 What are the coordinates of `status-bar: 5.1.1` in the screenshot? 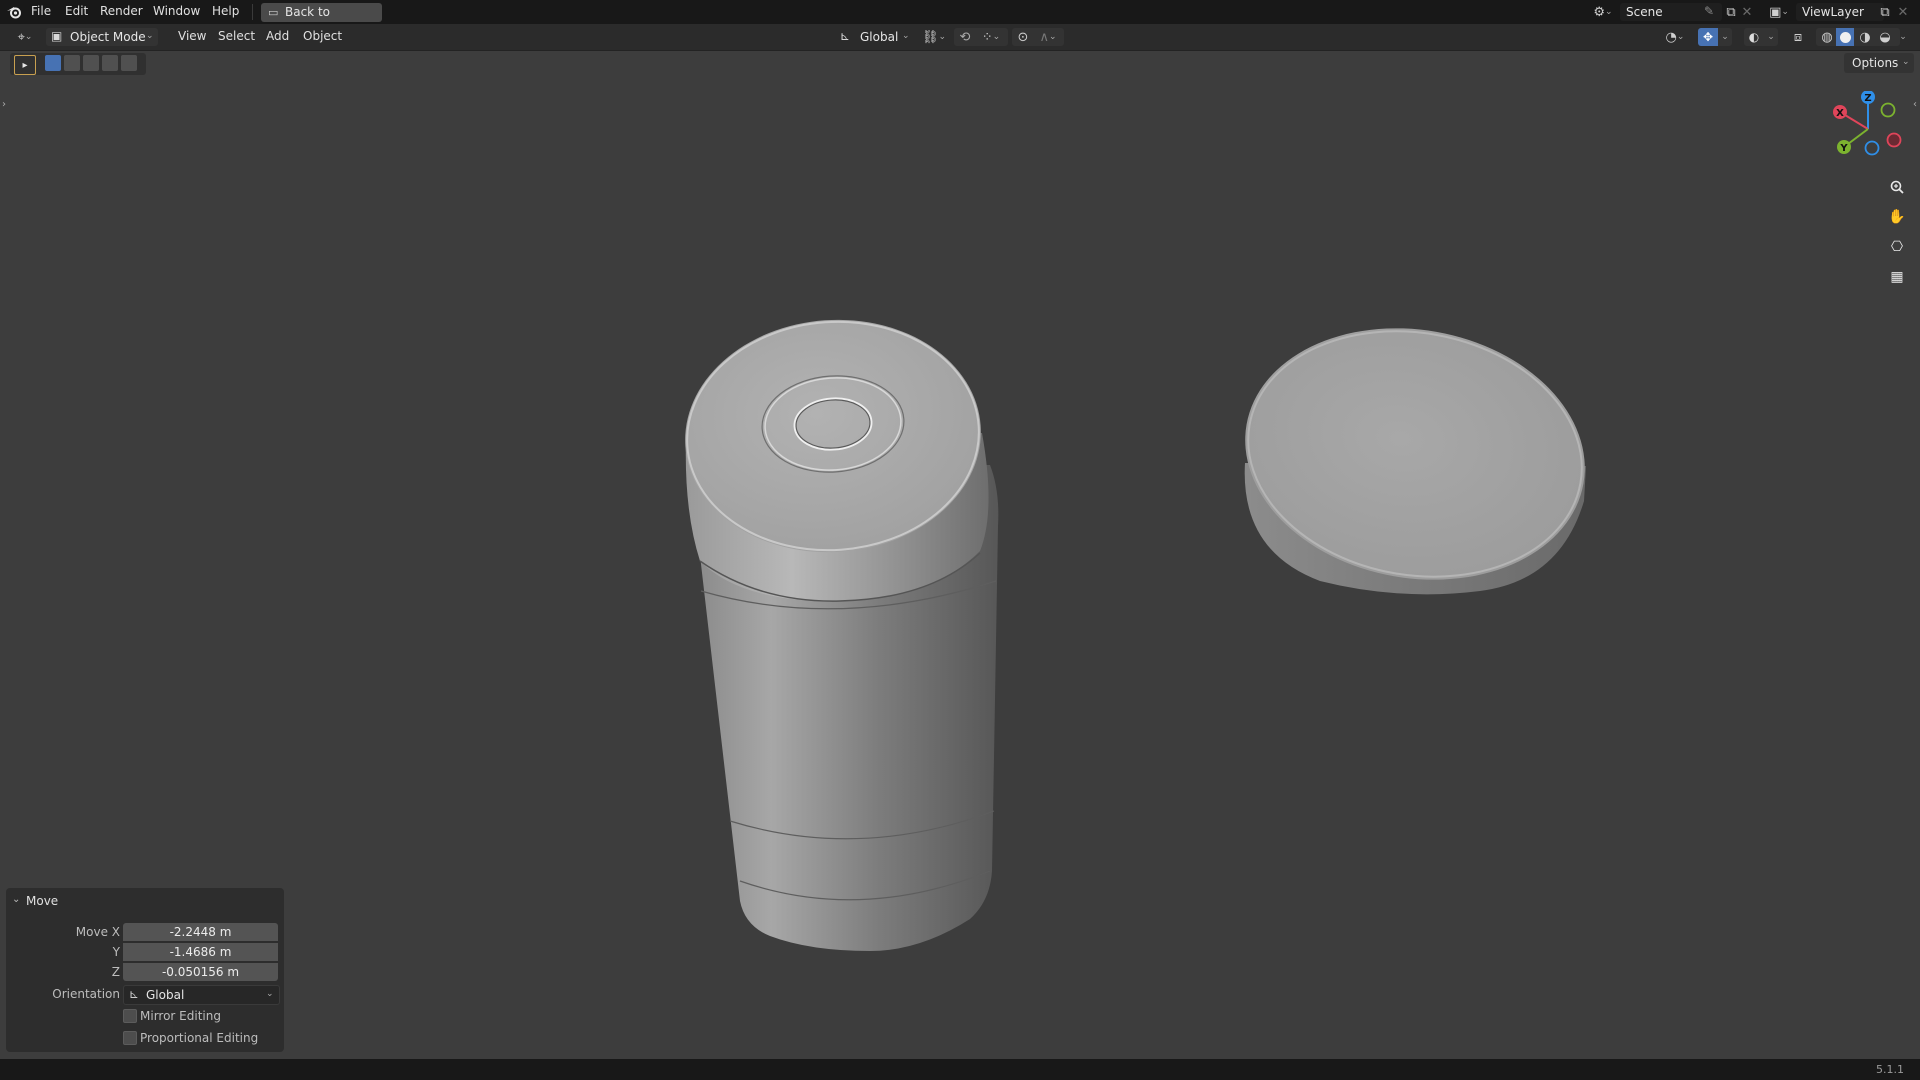 It's located at (960, 1069).